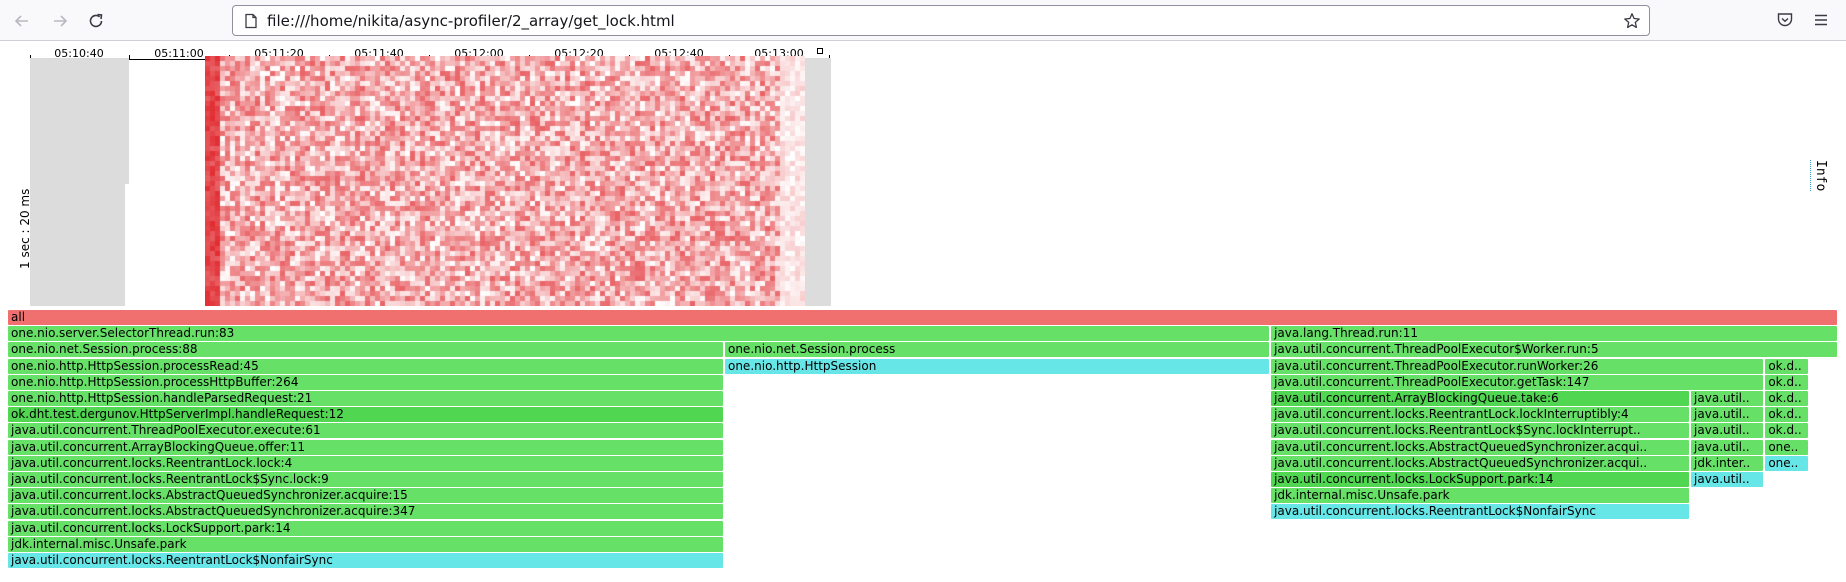 Image resolution: width=1846 pixels, height=582 pixels. I want to click on arrow-right-icon, so click(61, 21).